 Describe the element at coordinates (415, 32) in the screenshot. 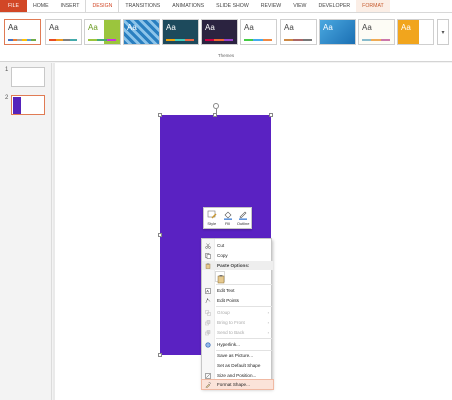

I see `theme-11: Aa` at that location.